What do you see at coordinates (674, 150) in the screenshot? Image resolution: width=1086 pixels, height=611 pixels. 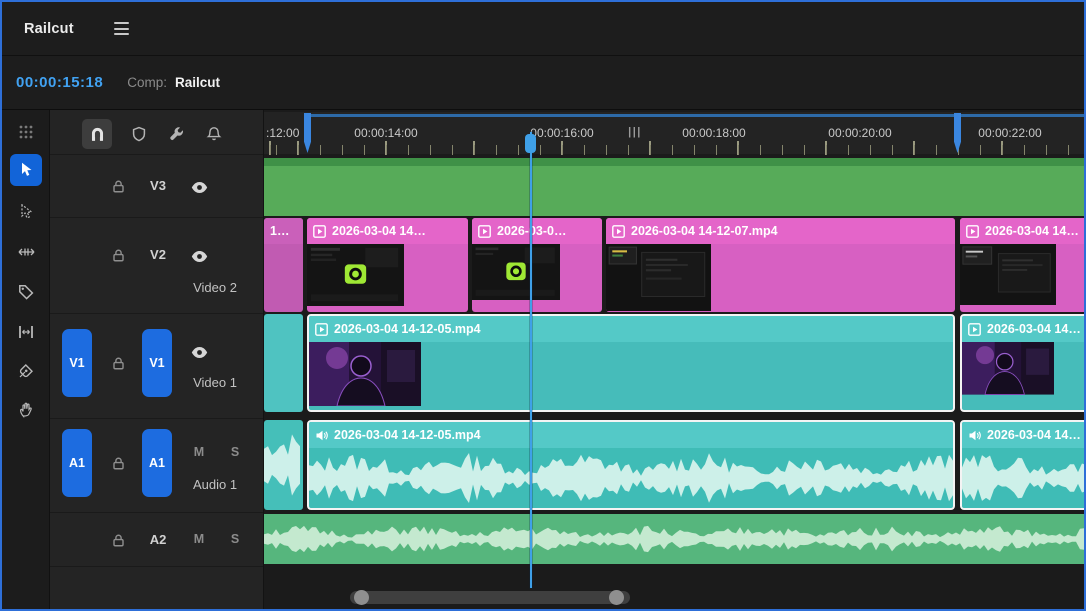 I see `ruler-minor-ticks` at bounding box center [674, 150].